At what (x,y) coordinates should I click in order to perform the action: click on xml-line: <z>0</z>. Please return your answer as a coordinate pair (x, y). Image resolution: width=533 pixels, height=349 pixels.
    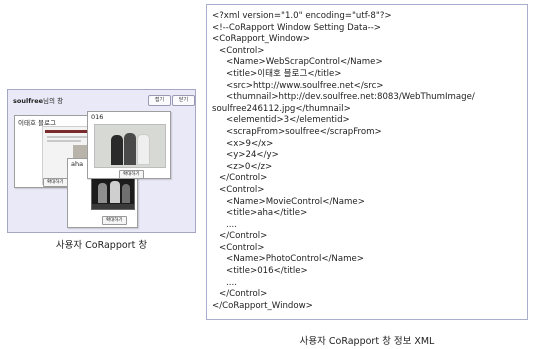
    Looking at the image, I should click on (249, 166).